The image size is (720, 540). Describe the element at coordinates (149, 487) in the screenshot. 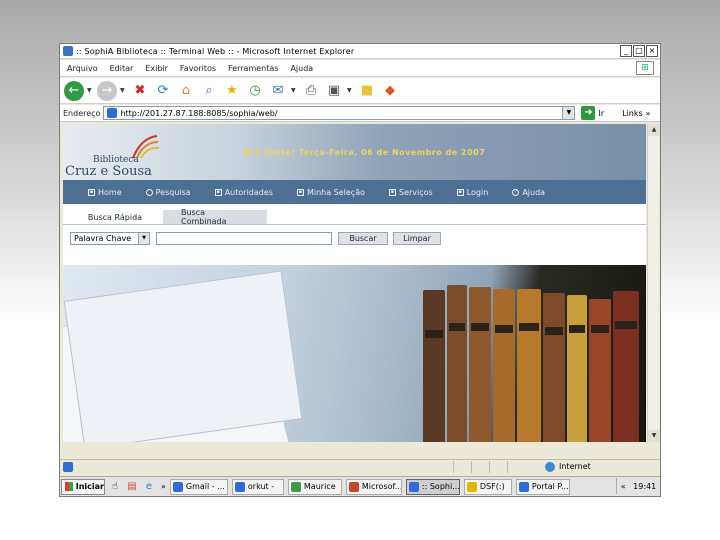

I see `ie-quicklaunch-icon: e` at that location.